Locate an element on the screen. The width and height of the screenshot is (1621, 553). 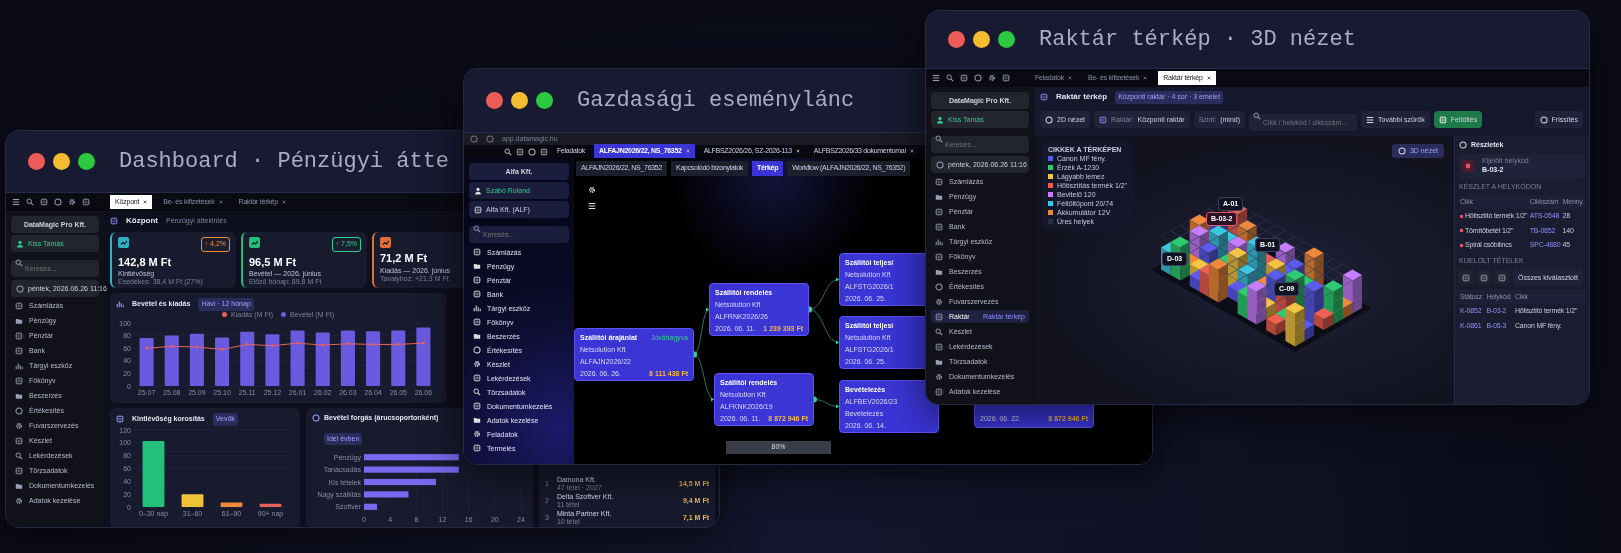
page-title: Központ is located at coordinates (142, 221).